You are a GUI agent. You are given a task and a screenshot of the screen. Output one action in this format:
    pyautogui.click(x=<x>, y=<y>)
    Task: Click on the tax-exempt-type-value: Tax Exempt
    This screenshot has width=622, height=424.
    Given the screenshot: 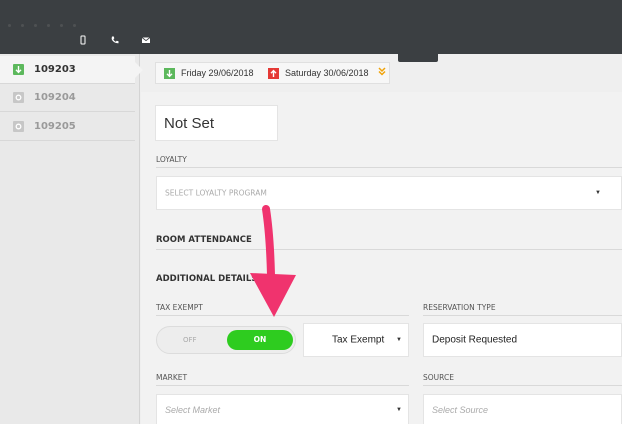 What is the action you would take?
    pyautogui.click(x=358, y=340)
    